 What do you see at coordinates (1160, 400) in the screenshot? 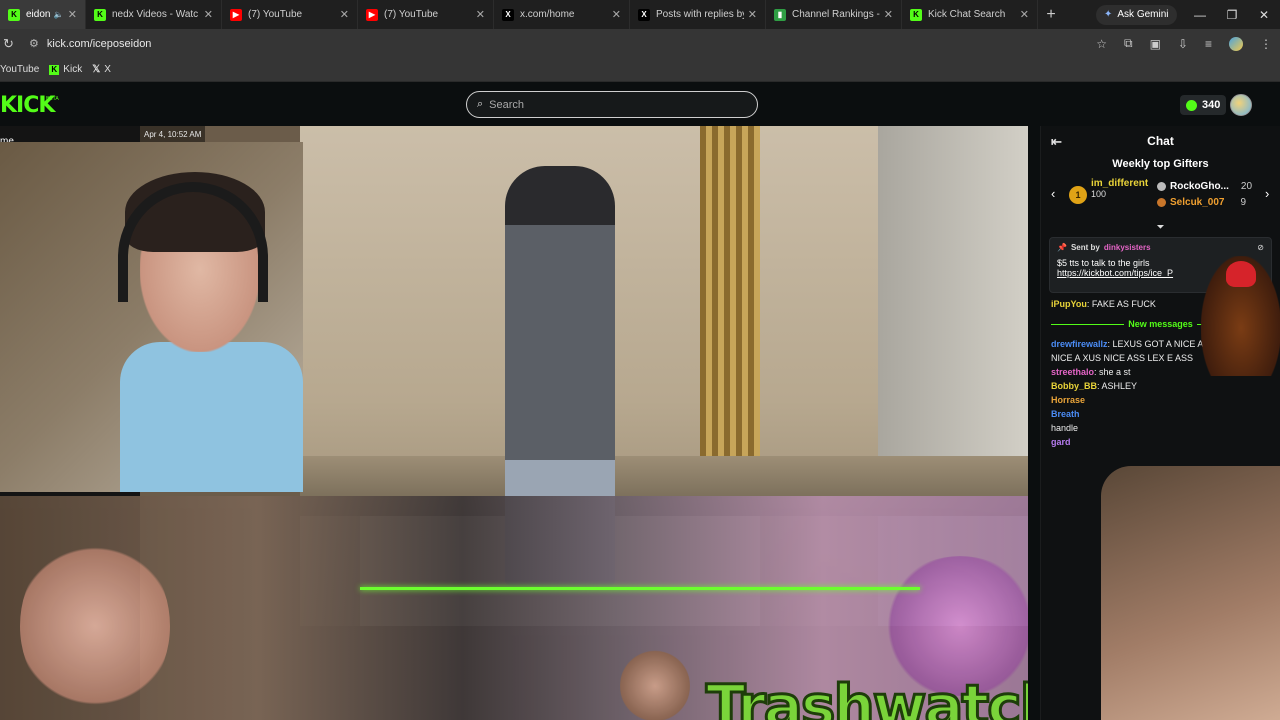
I see `chat-message: Horrase` at bounding box center [1160, 400].